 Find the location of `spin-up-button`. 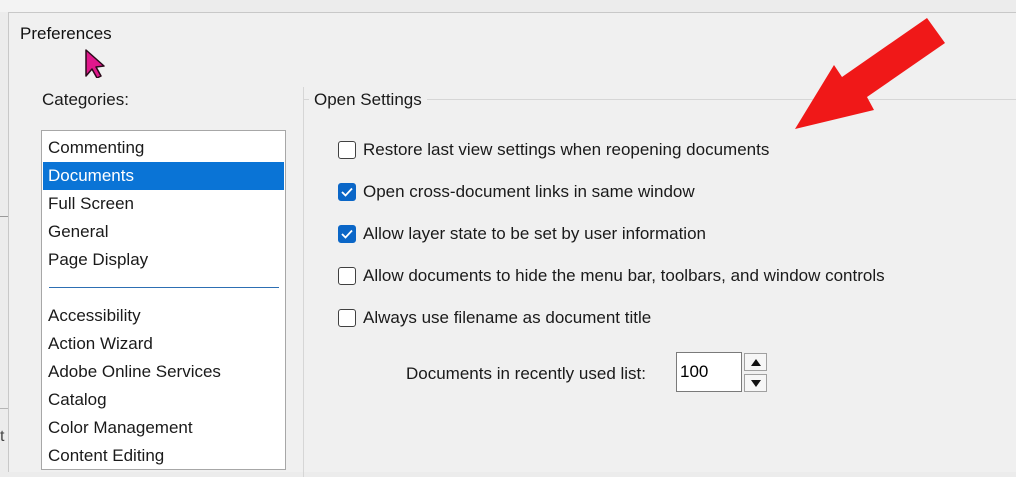

spin-up-button is located at coordinates (755, 362).